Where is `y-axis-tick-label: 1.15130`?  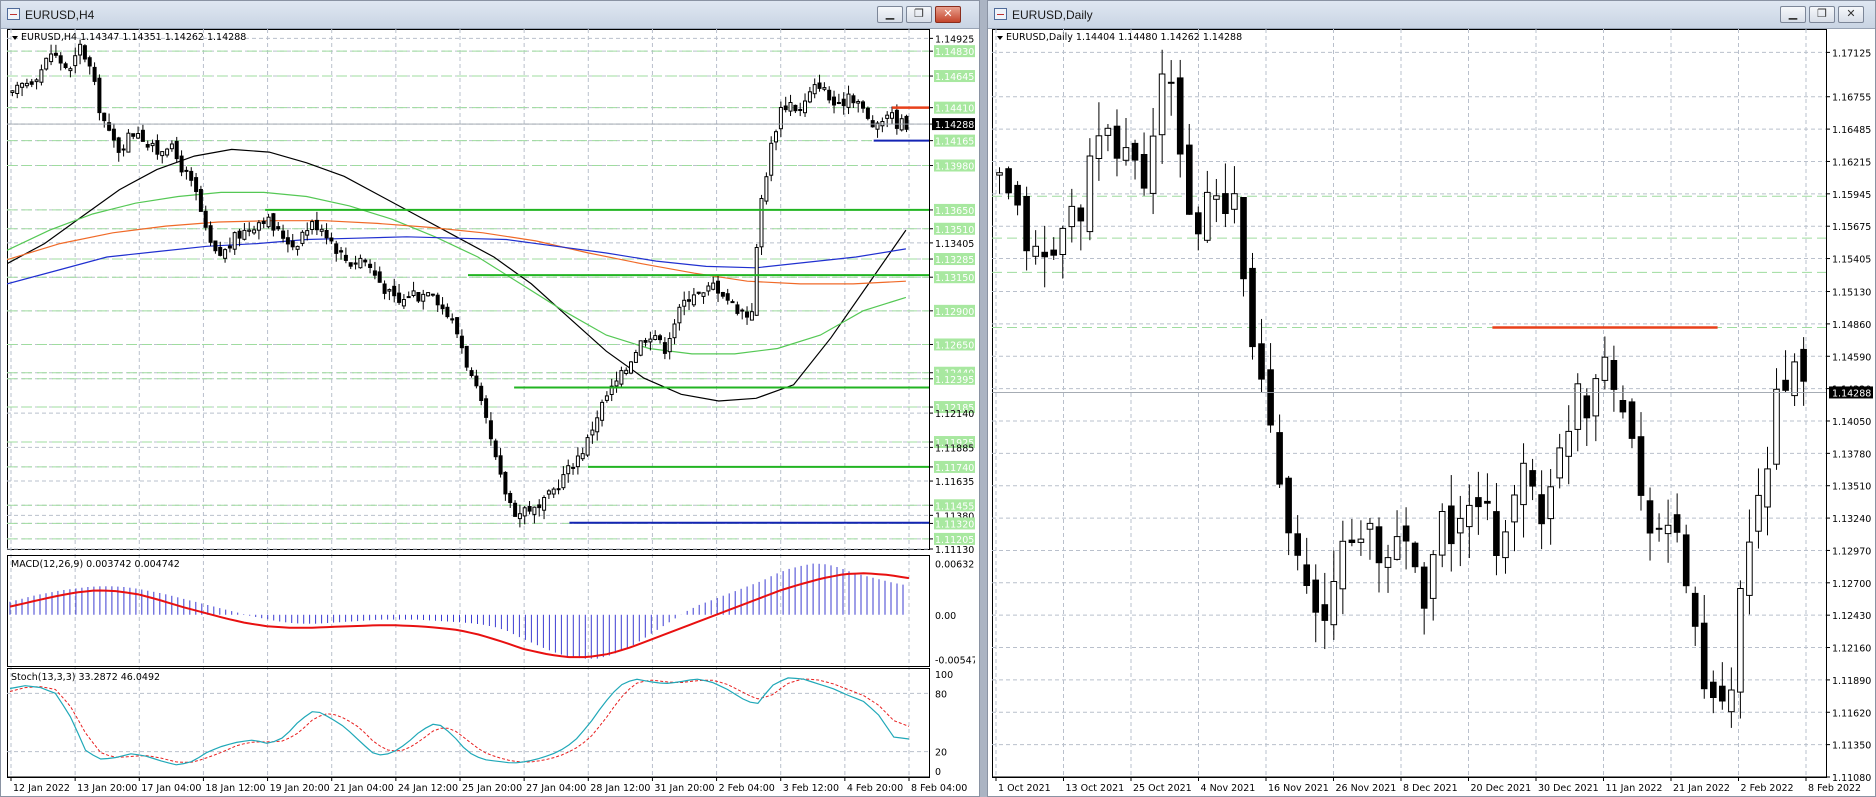
y-axis-tick-label: 1.15130 is located at coordinates (1851, 293).